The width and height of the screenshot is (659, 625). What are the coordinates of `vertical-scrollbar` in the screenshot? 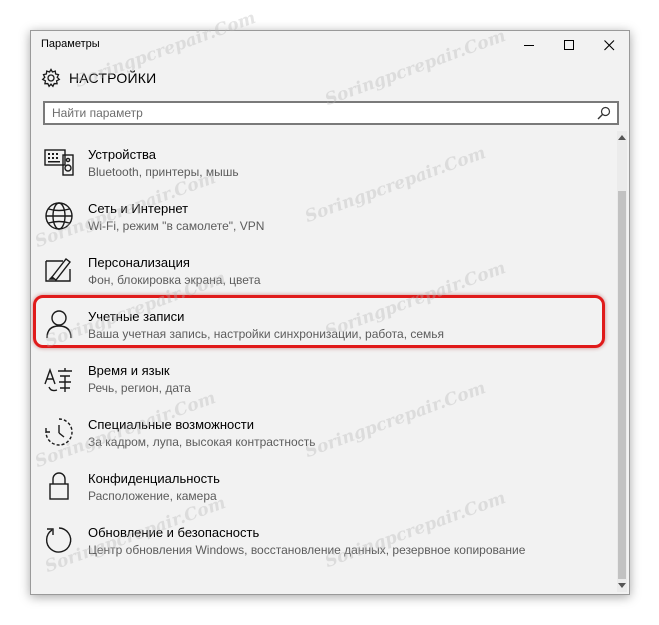 It's located at (622, 361).